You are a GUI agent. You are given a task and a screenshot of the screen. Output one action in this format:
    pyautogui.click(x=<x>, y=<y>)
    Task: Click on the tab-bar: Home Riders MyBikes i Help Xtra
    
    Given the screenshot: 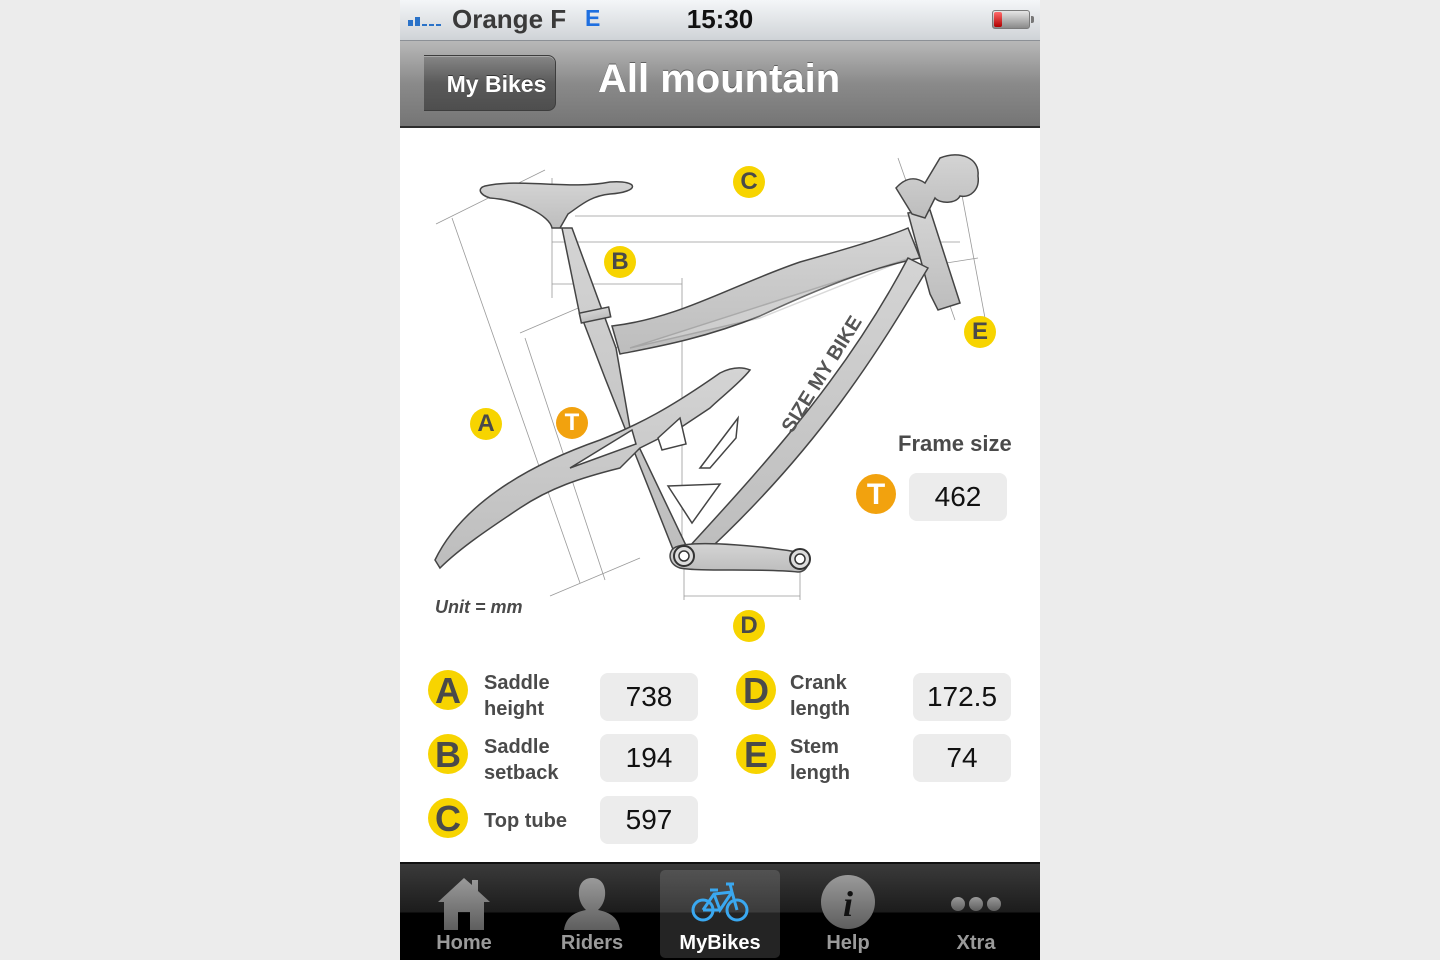 What is the action you would take?
    pyautogui.click(x=720, y=911)
    